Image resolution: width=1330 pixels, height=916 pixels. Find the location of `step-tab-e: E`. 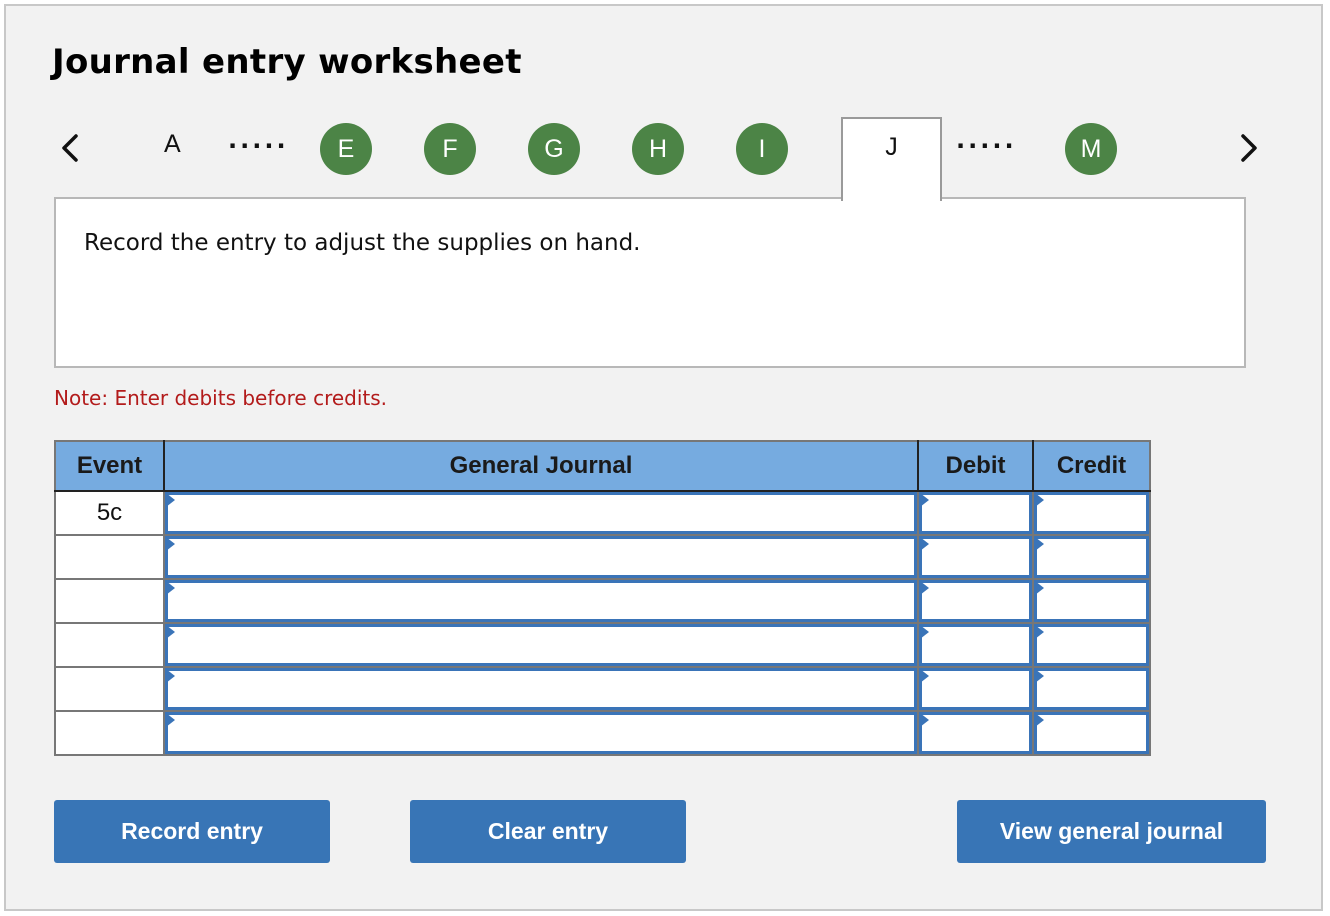

step-tab-e: E is located at coordinates (346, 149).